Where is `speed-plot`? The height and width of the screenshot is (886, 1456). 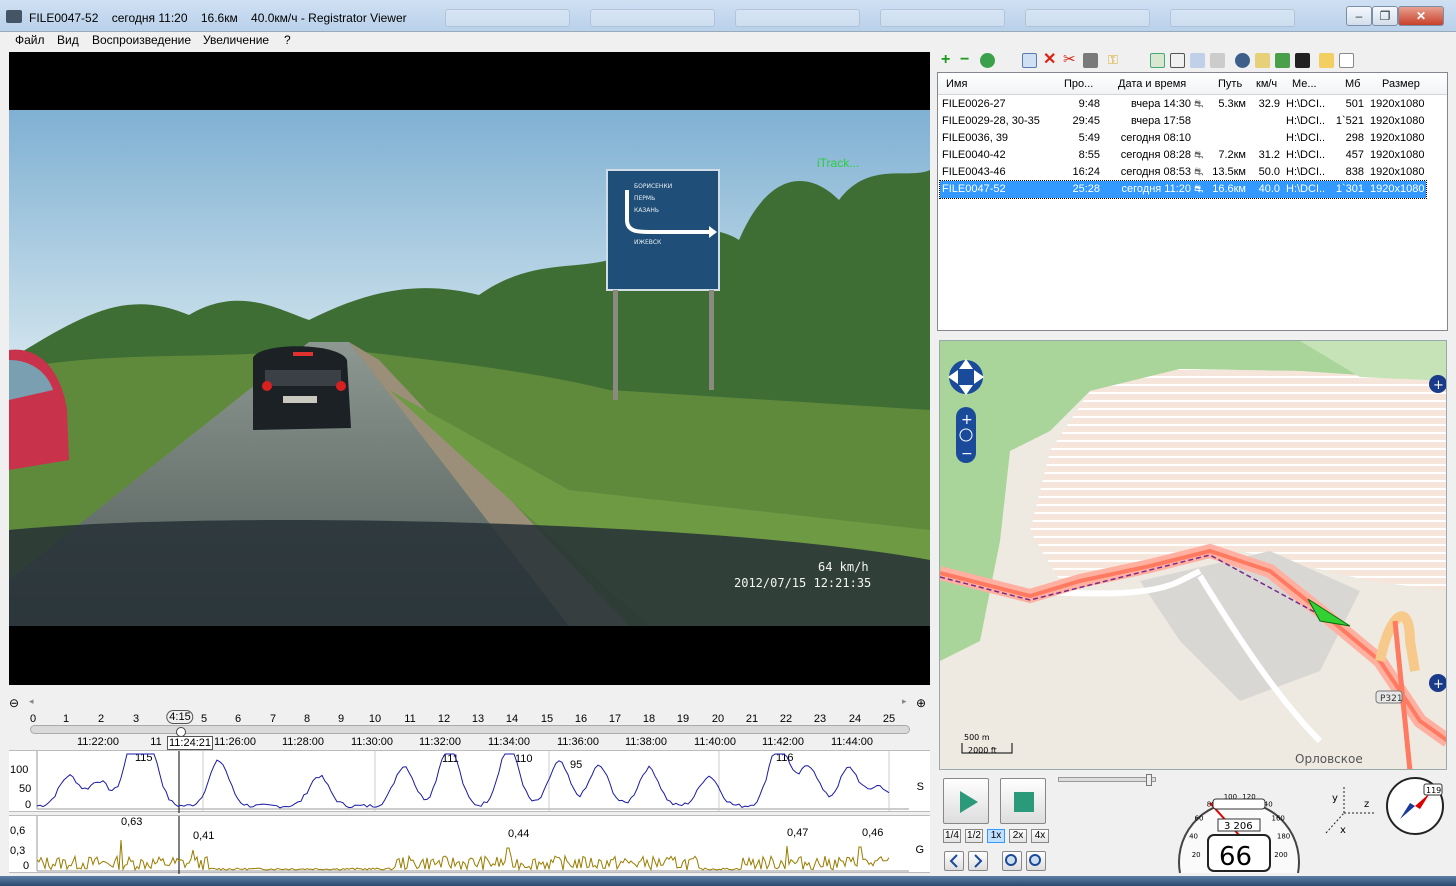 speed-plot is located at coordinates (472, 782).